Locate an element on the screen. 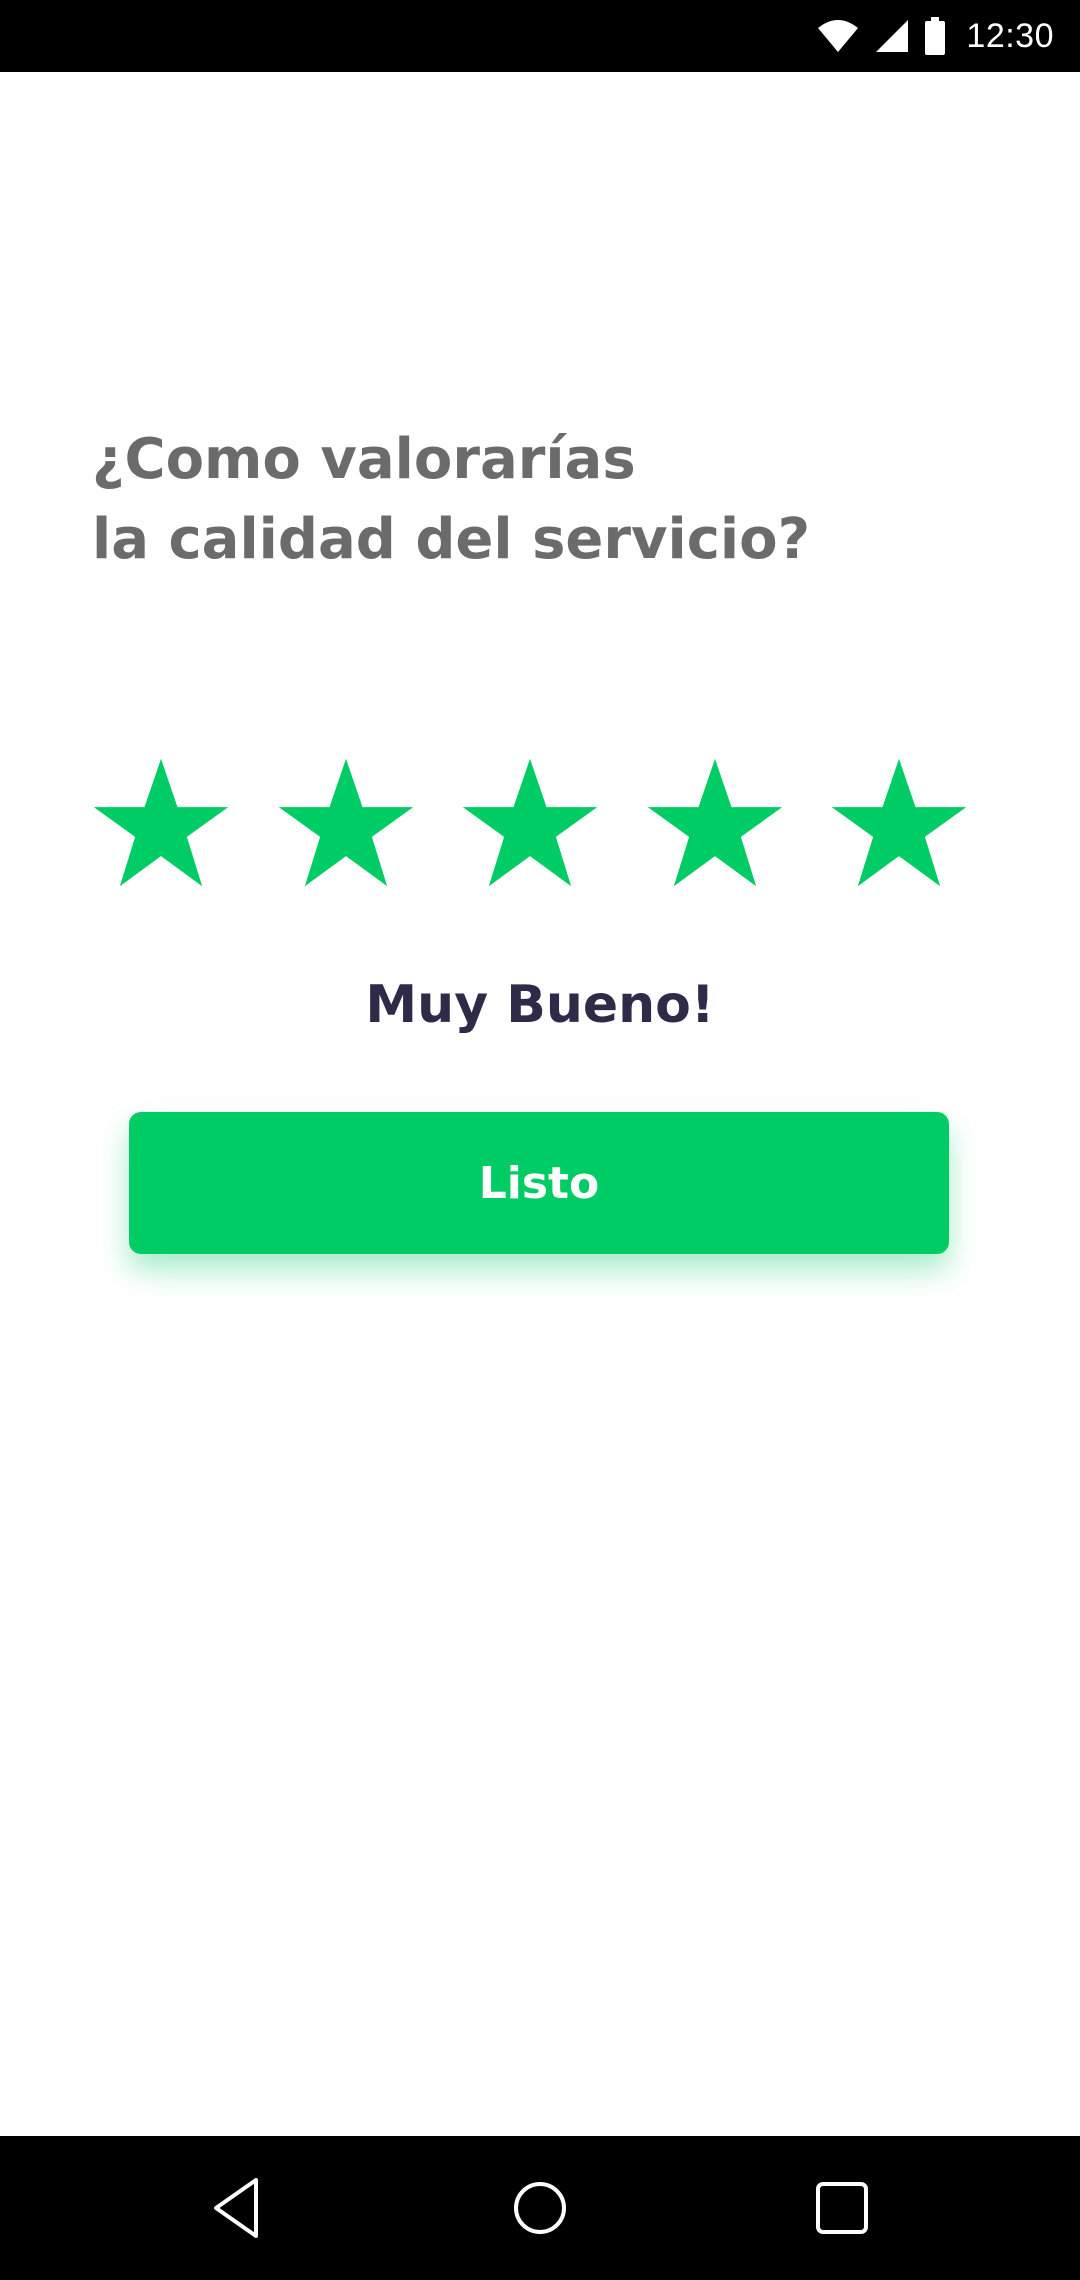  status-icons: 12:30 is located at coordinates (935, 36).